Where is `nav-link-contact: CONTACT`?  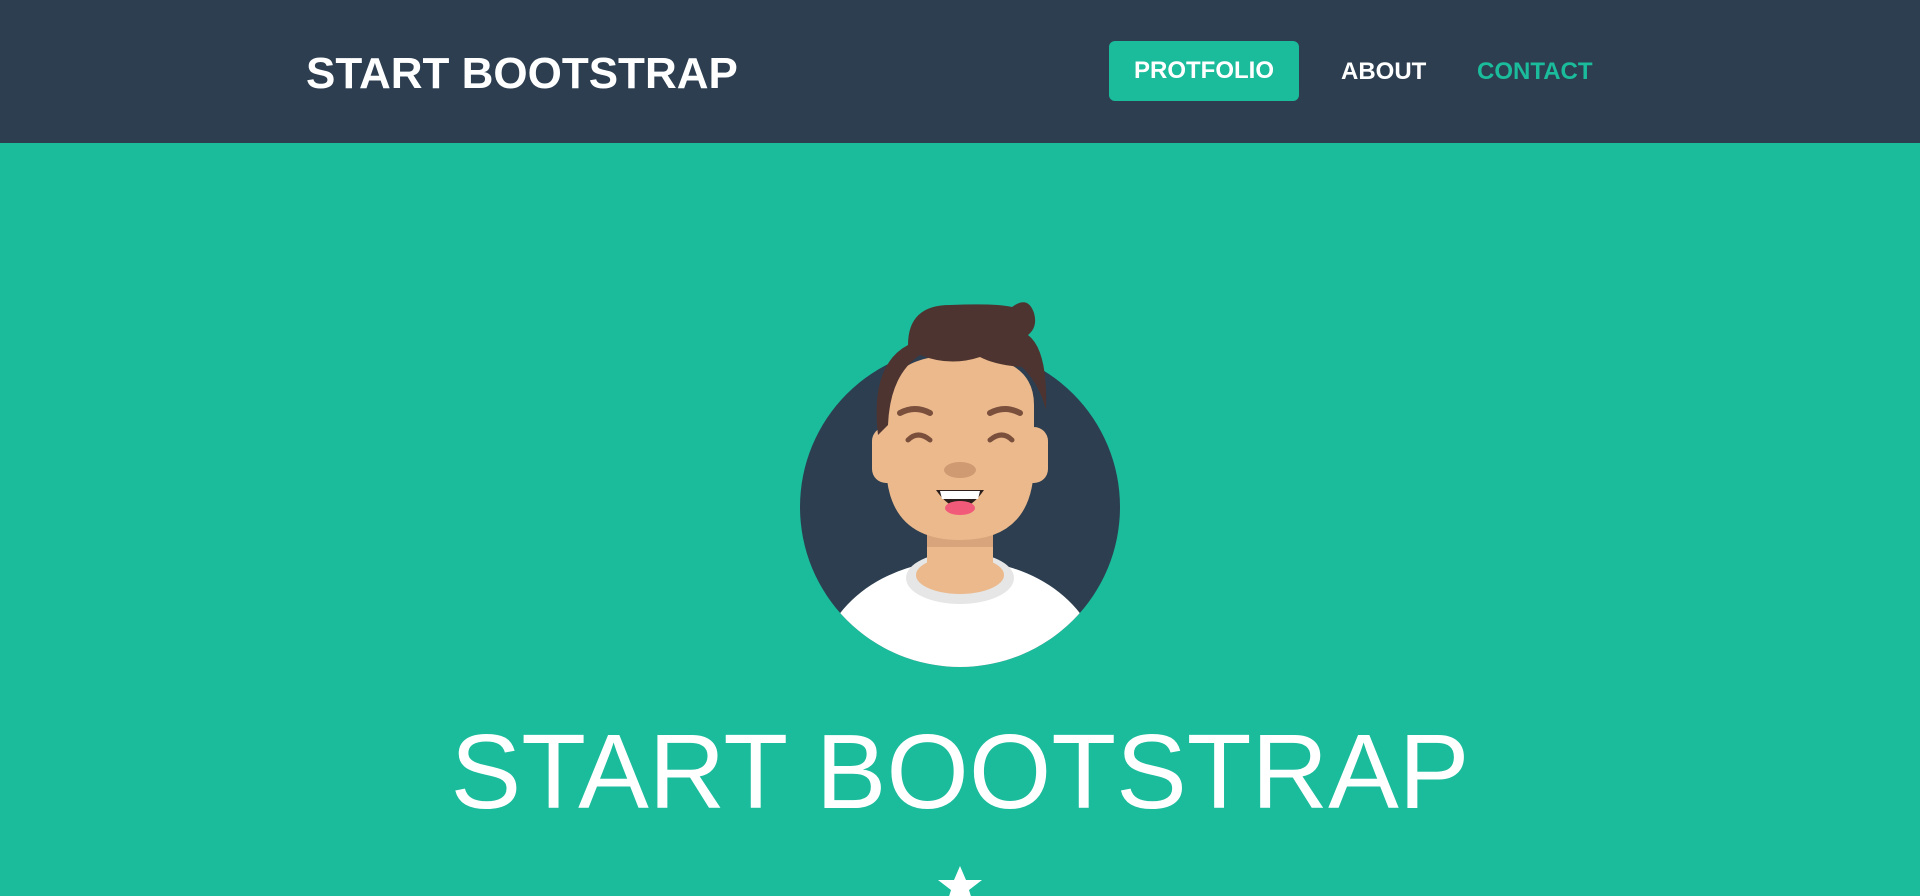
nav-link-contact: CONTACT is located at coordinates (1535, 72).